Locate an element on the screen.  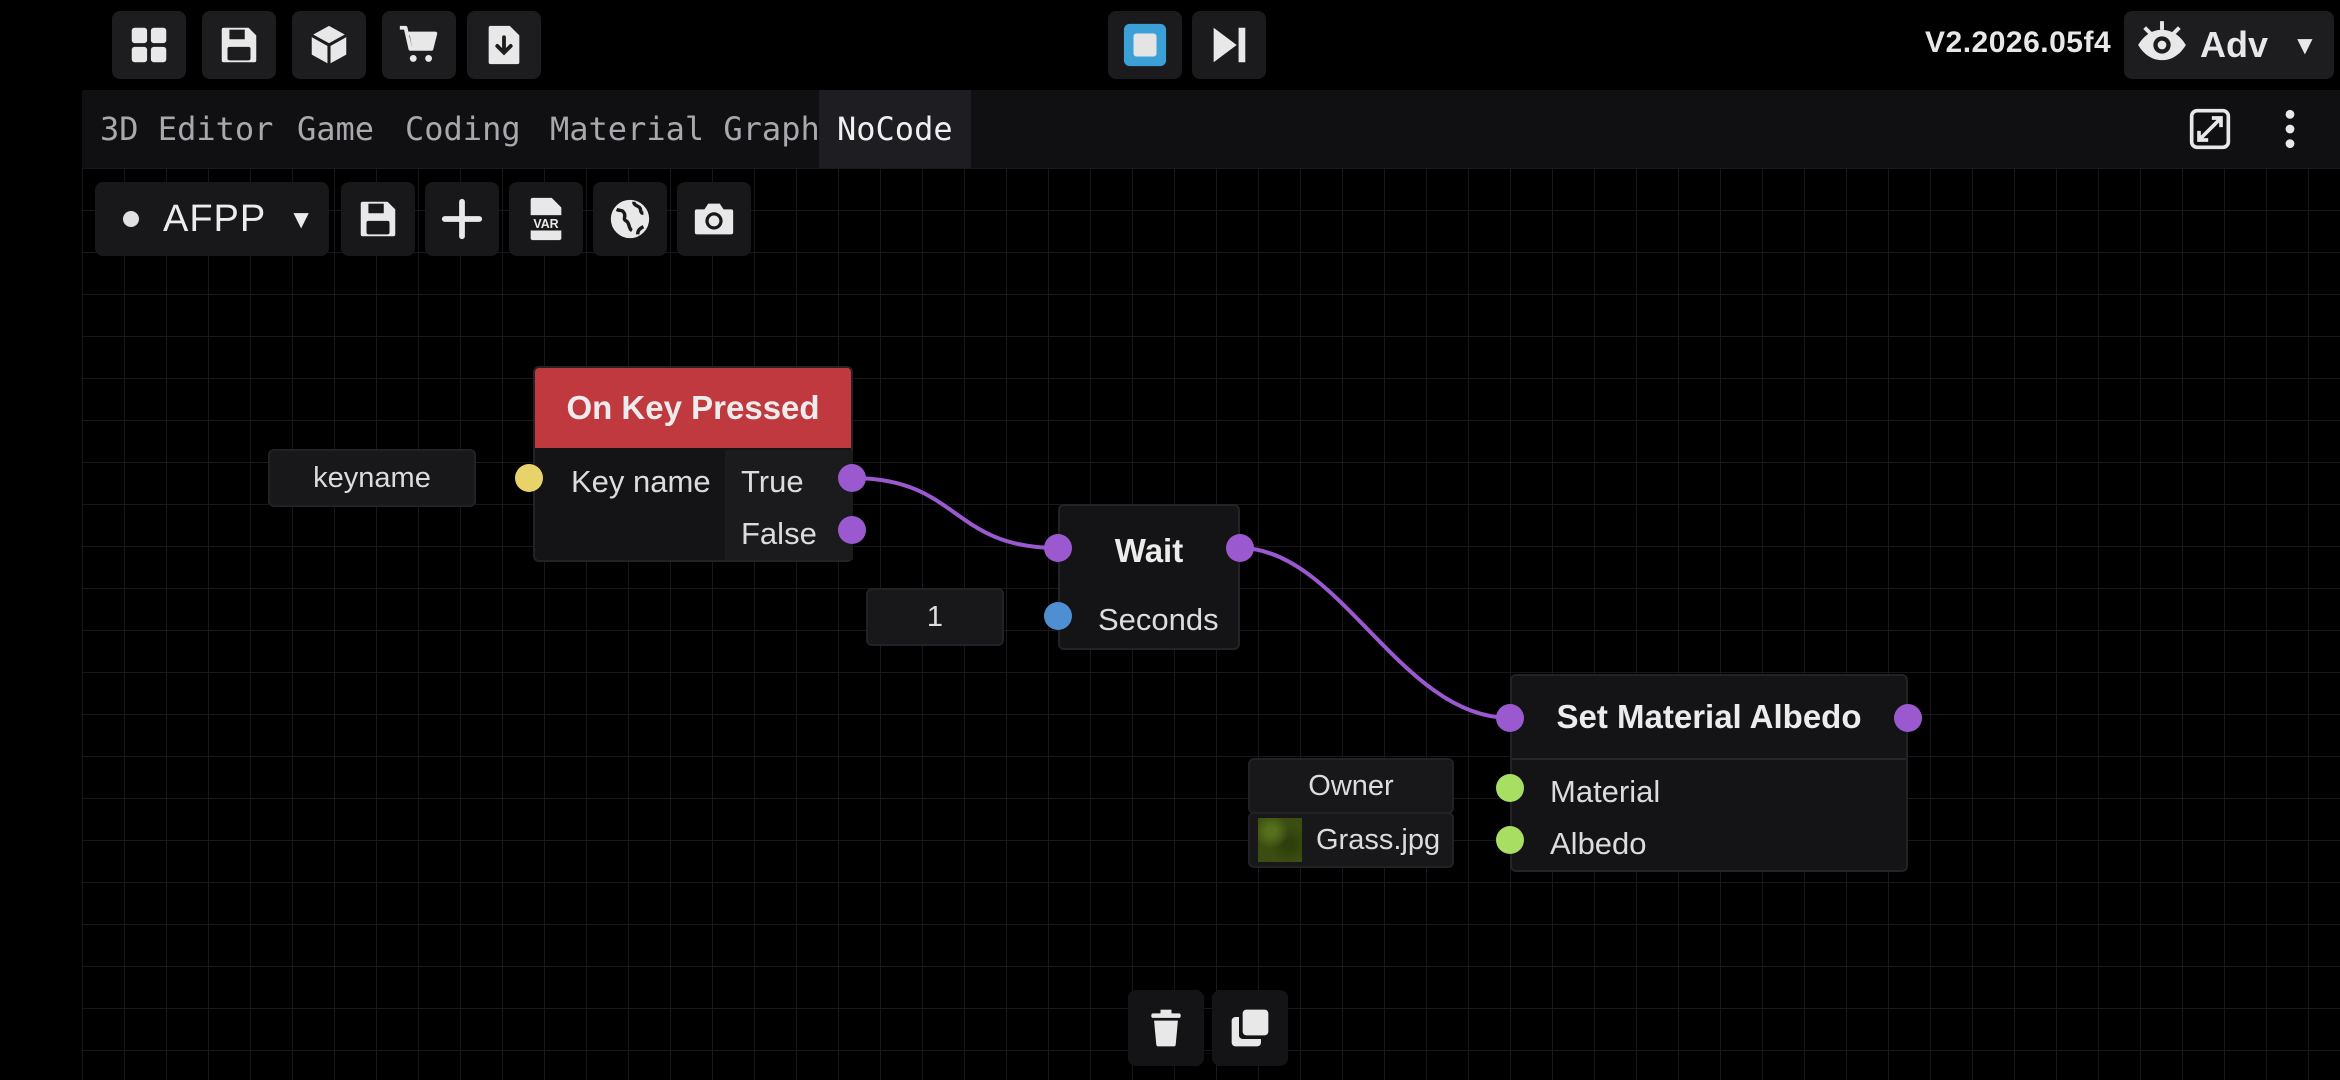
assets-button is located at coordinates (329, 45).